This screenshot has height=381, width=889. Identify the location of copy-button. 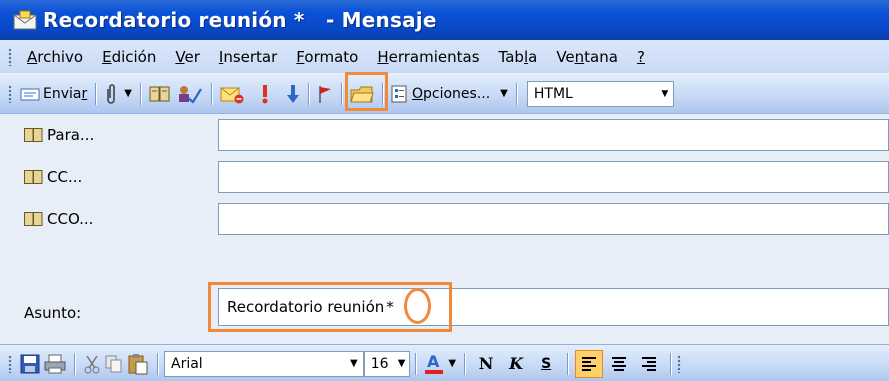
(114, 364).